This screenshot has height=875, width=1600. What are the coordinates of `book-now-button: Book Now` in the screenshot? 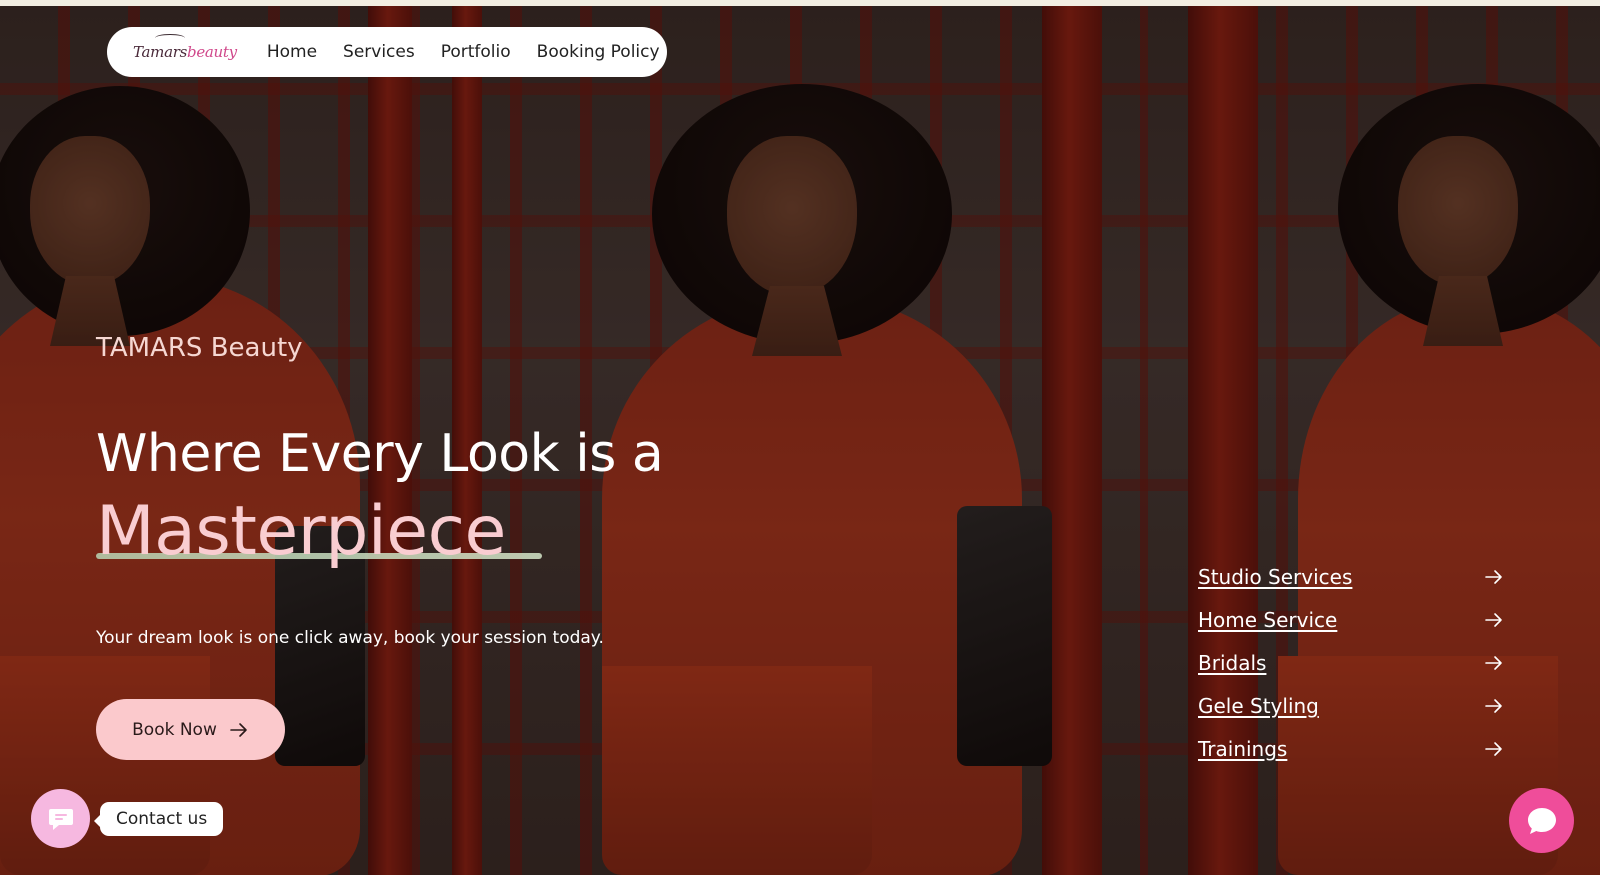 It's located at (190, 729).